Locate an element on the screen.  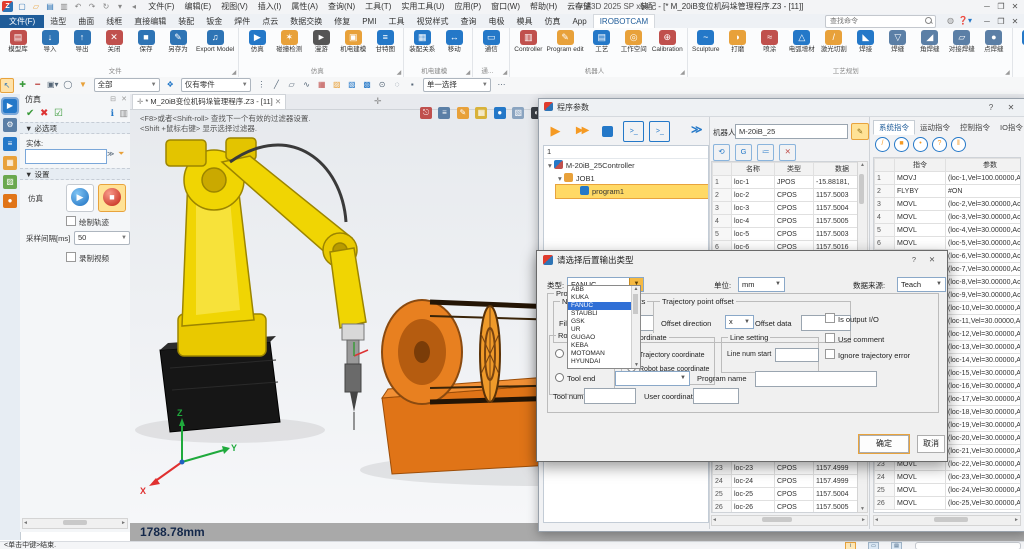
cancel-x-icon: ✖ is located at coordinates (44, 113).